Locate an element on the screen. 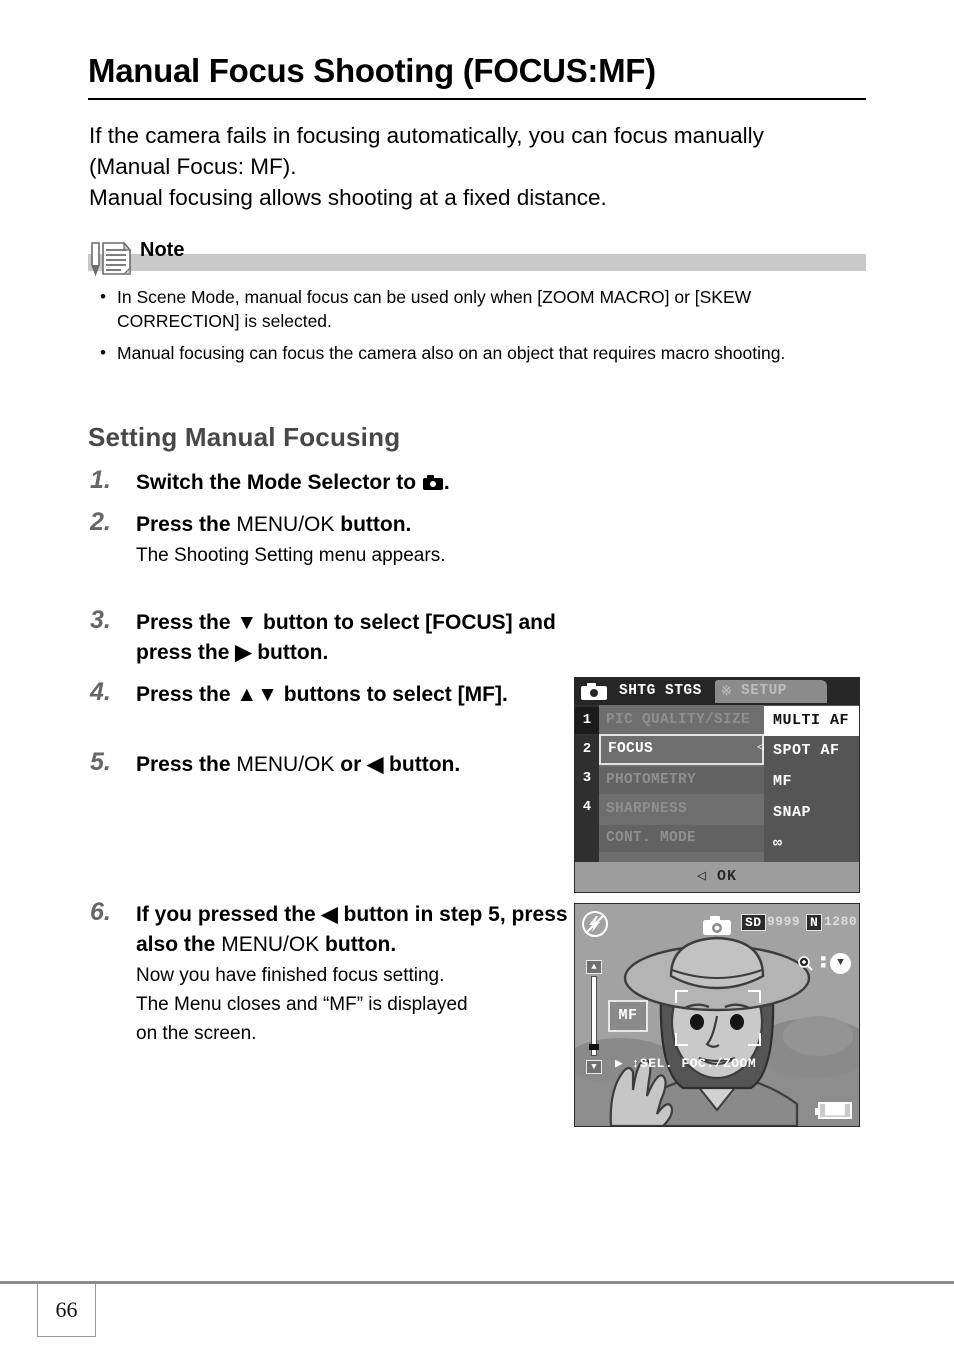  mf-distance-slider: ▲ ▼ is located at coordinates (594, 1017).